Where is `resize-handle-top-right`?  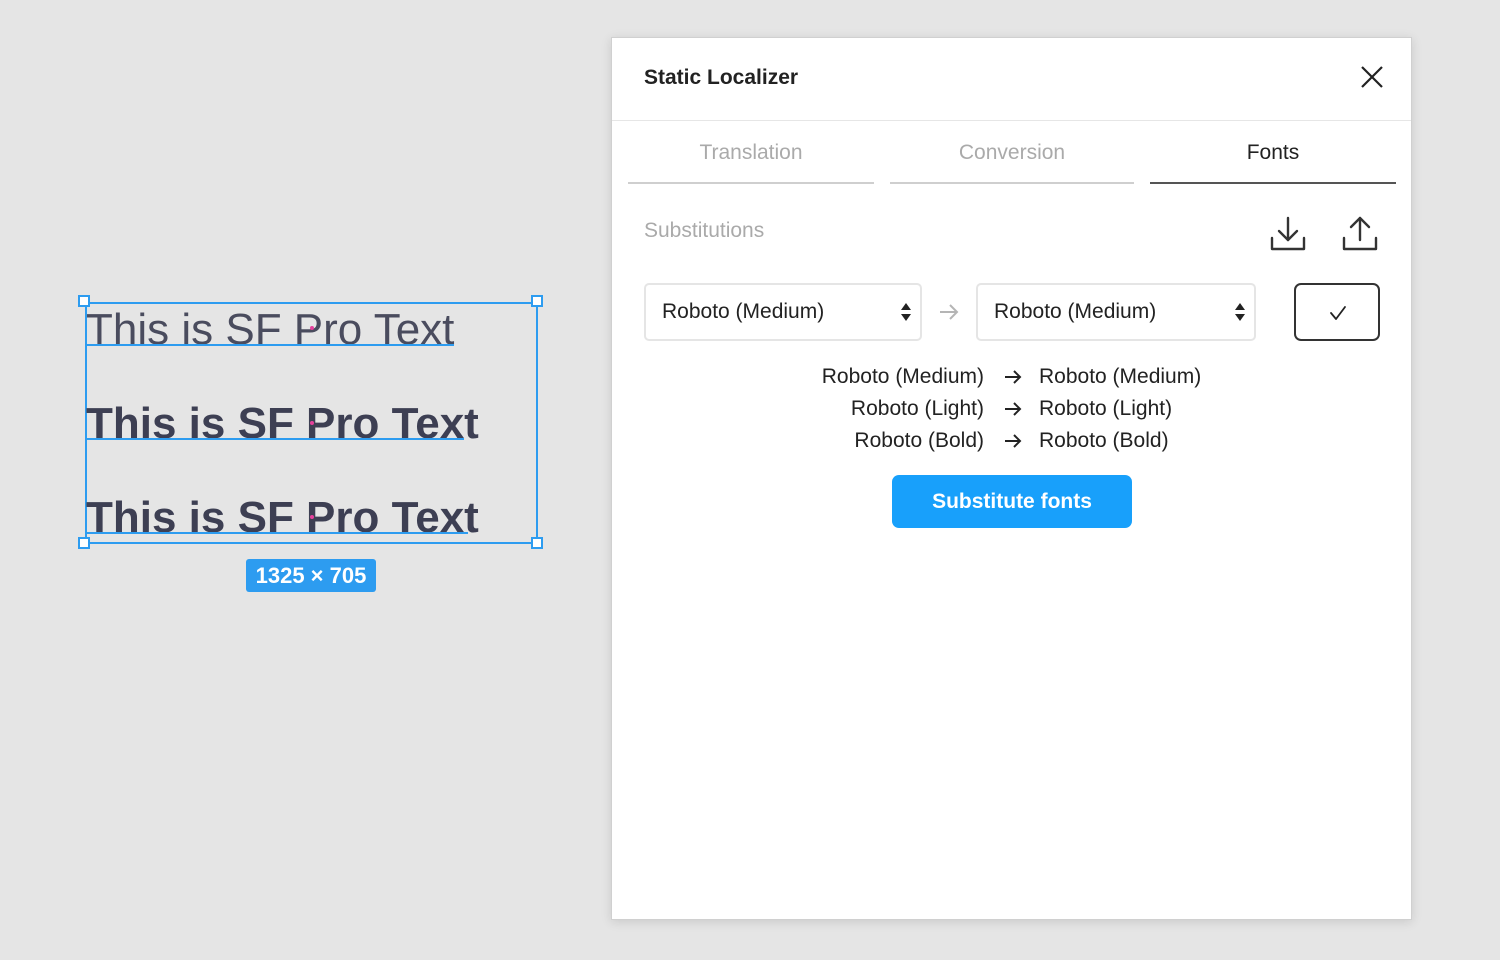 resize-handle-top-right is located at coordinates (537, 301).